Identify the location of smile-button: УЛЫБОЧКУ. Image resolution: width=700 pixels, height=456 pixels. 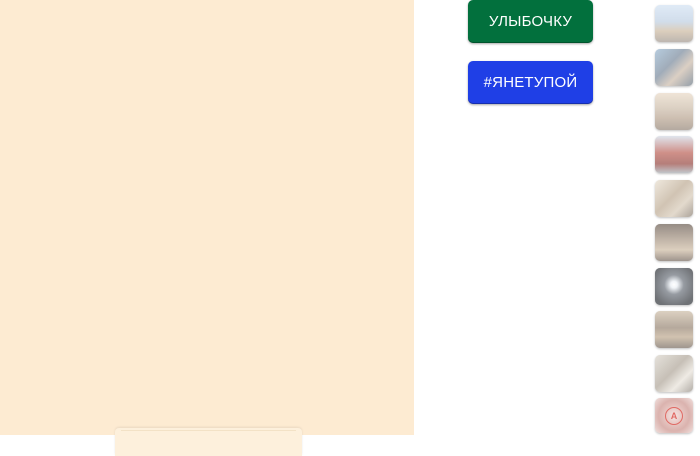
(530, 21).